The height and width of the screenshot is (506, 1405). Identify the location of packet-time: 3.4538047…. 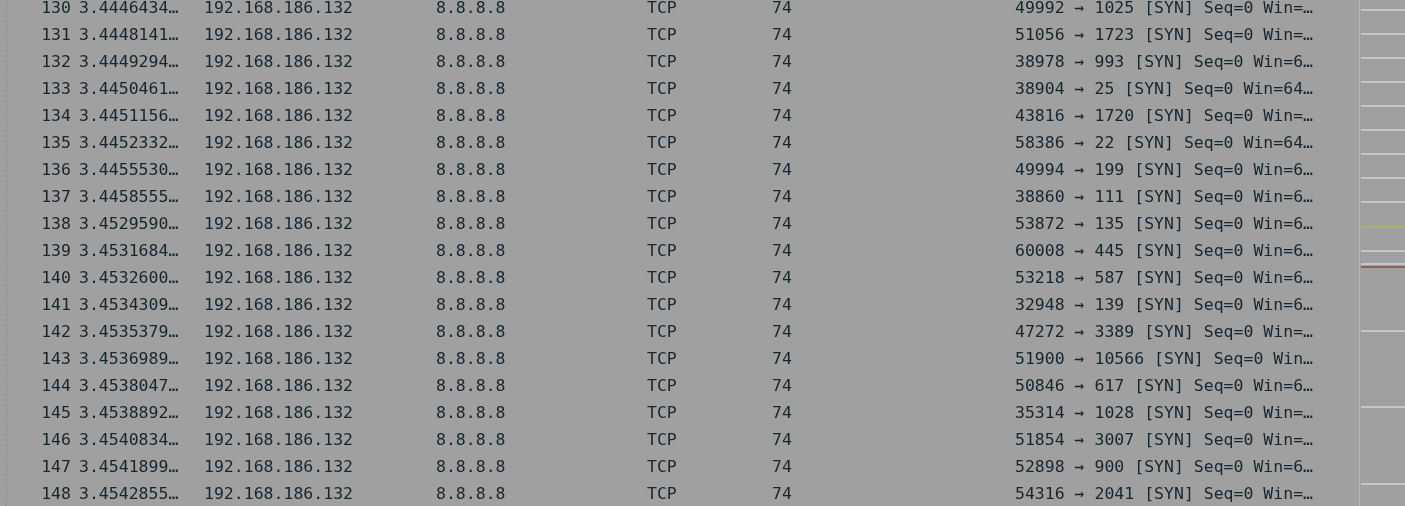
(129, 386).